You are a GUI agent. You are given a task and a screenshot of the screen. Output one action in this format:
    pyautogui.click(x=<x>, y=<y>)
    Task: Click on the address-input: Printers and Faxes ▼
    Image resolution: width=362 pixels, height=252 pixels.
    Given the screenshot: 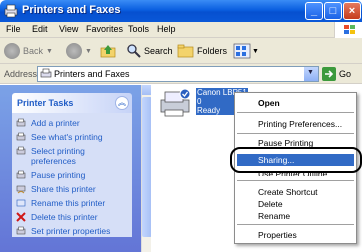 What is the action you would take?
    pyautogui.click(x=178, y=74)
    